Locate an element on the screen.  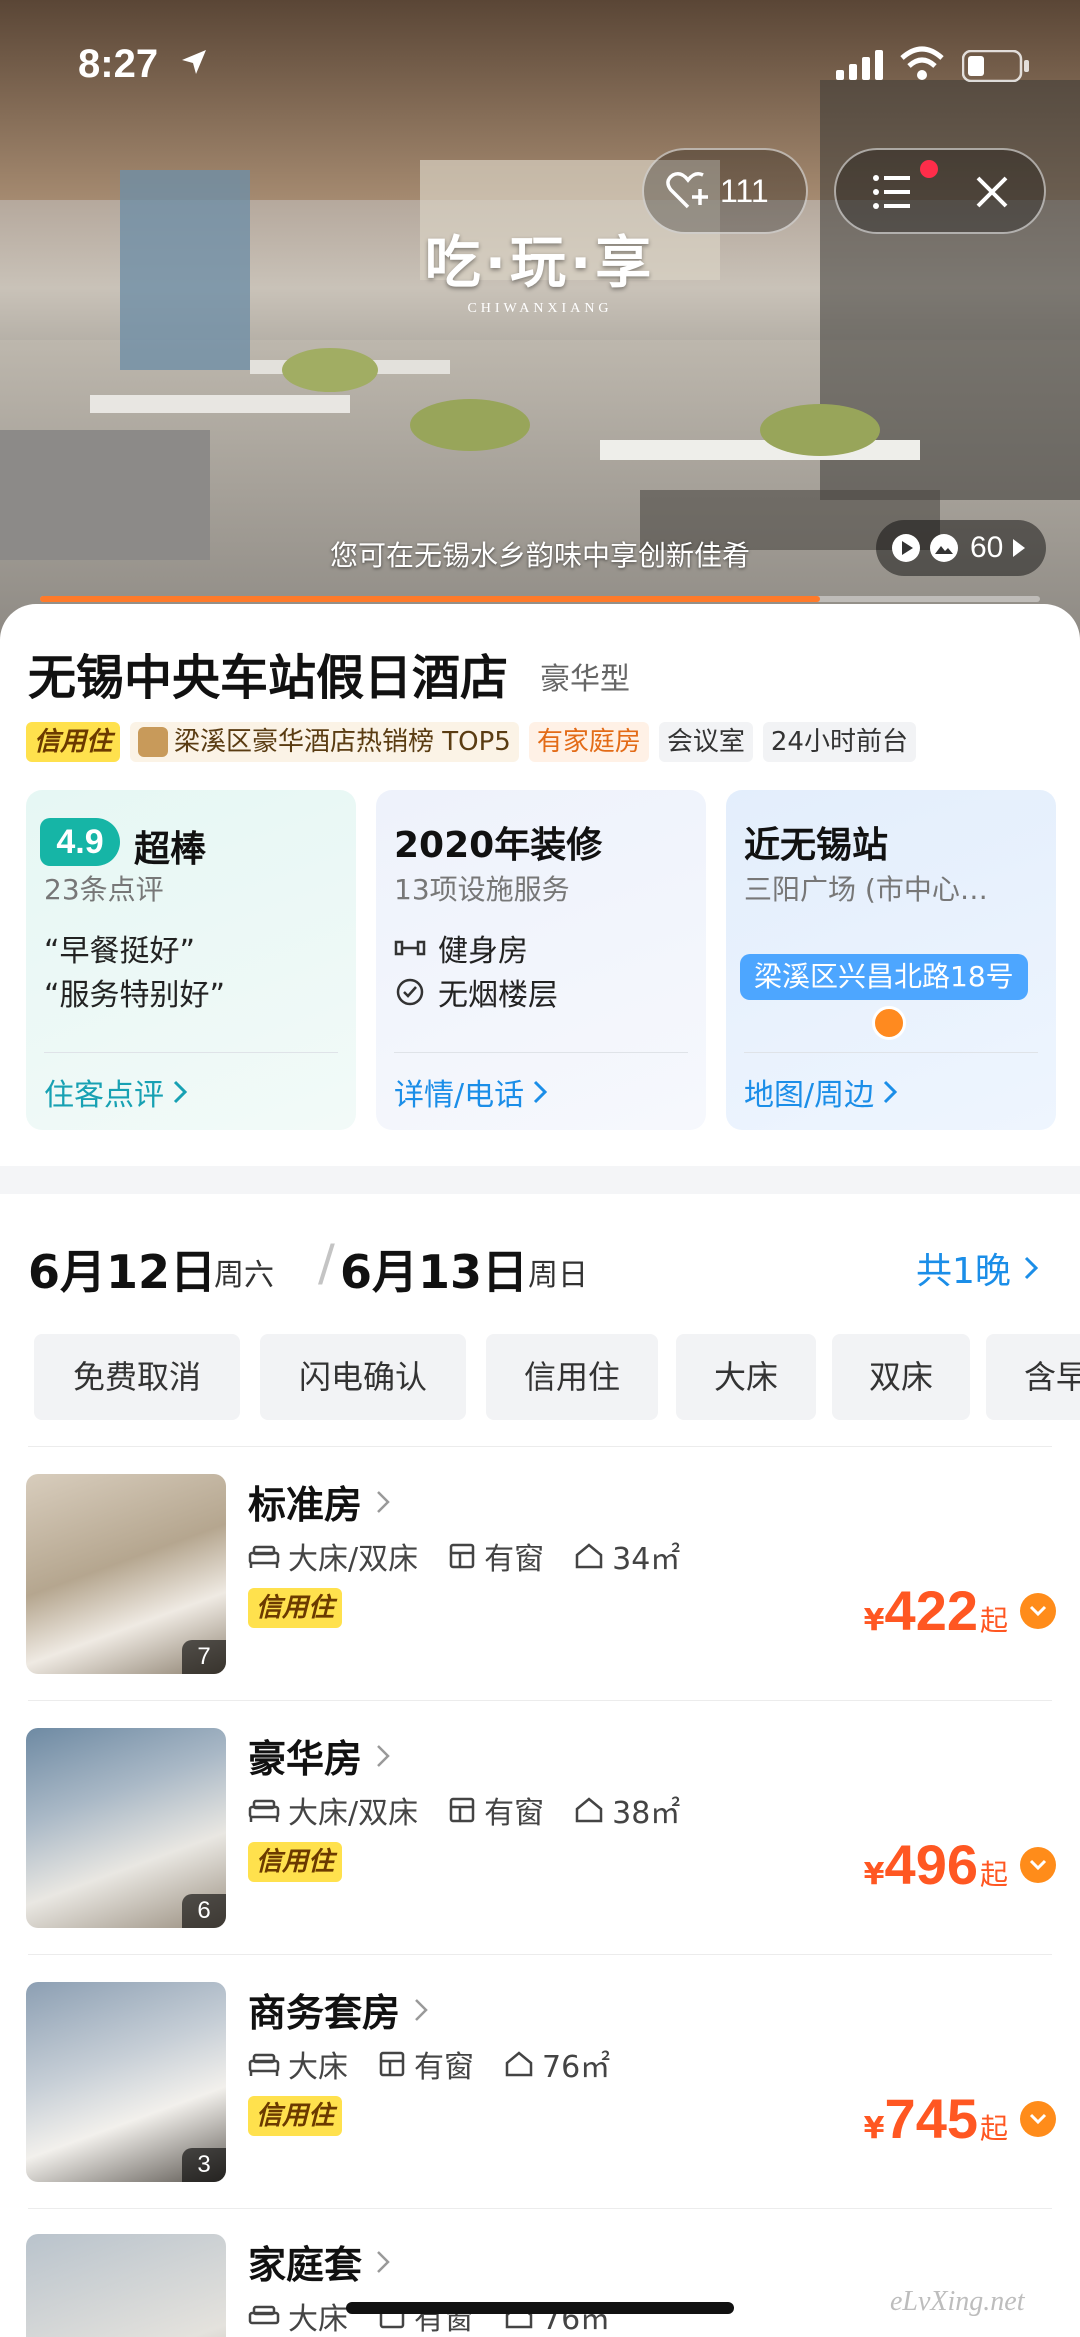
location-card: 近无锡站 三阳广场 (市中心… 梁溪区兴昌北路18号 地图/周边 is located at coordinates (891, 960).